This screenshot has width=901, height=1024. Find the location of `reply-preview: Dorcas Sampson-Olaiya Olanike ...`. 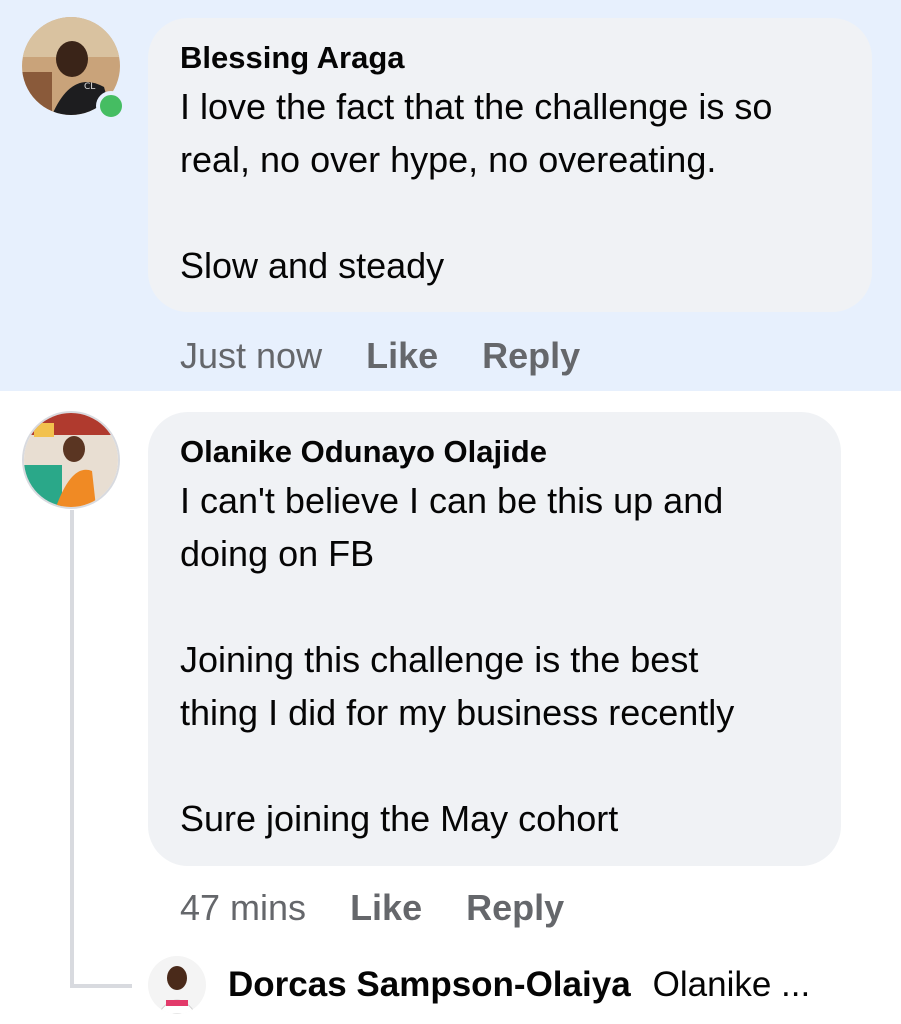

reply-preview: Dorcas Sampson-Olaiya Olanike ... is located at coordinates (479, 985).